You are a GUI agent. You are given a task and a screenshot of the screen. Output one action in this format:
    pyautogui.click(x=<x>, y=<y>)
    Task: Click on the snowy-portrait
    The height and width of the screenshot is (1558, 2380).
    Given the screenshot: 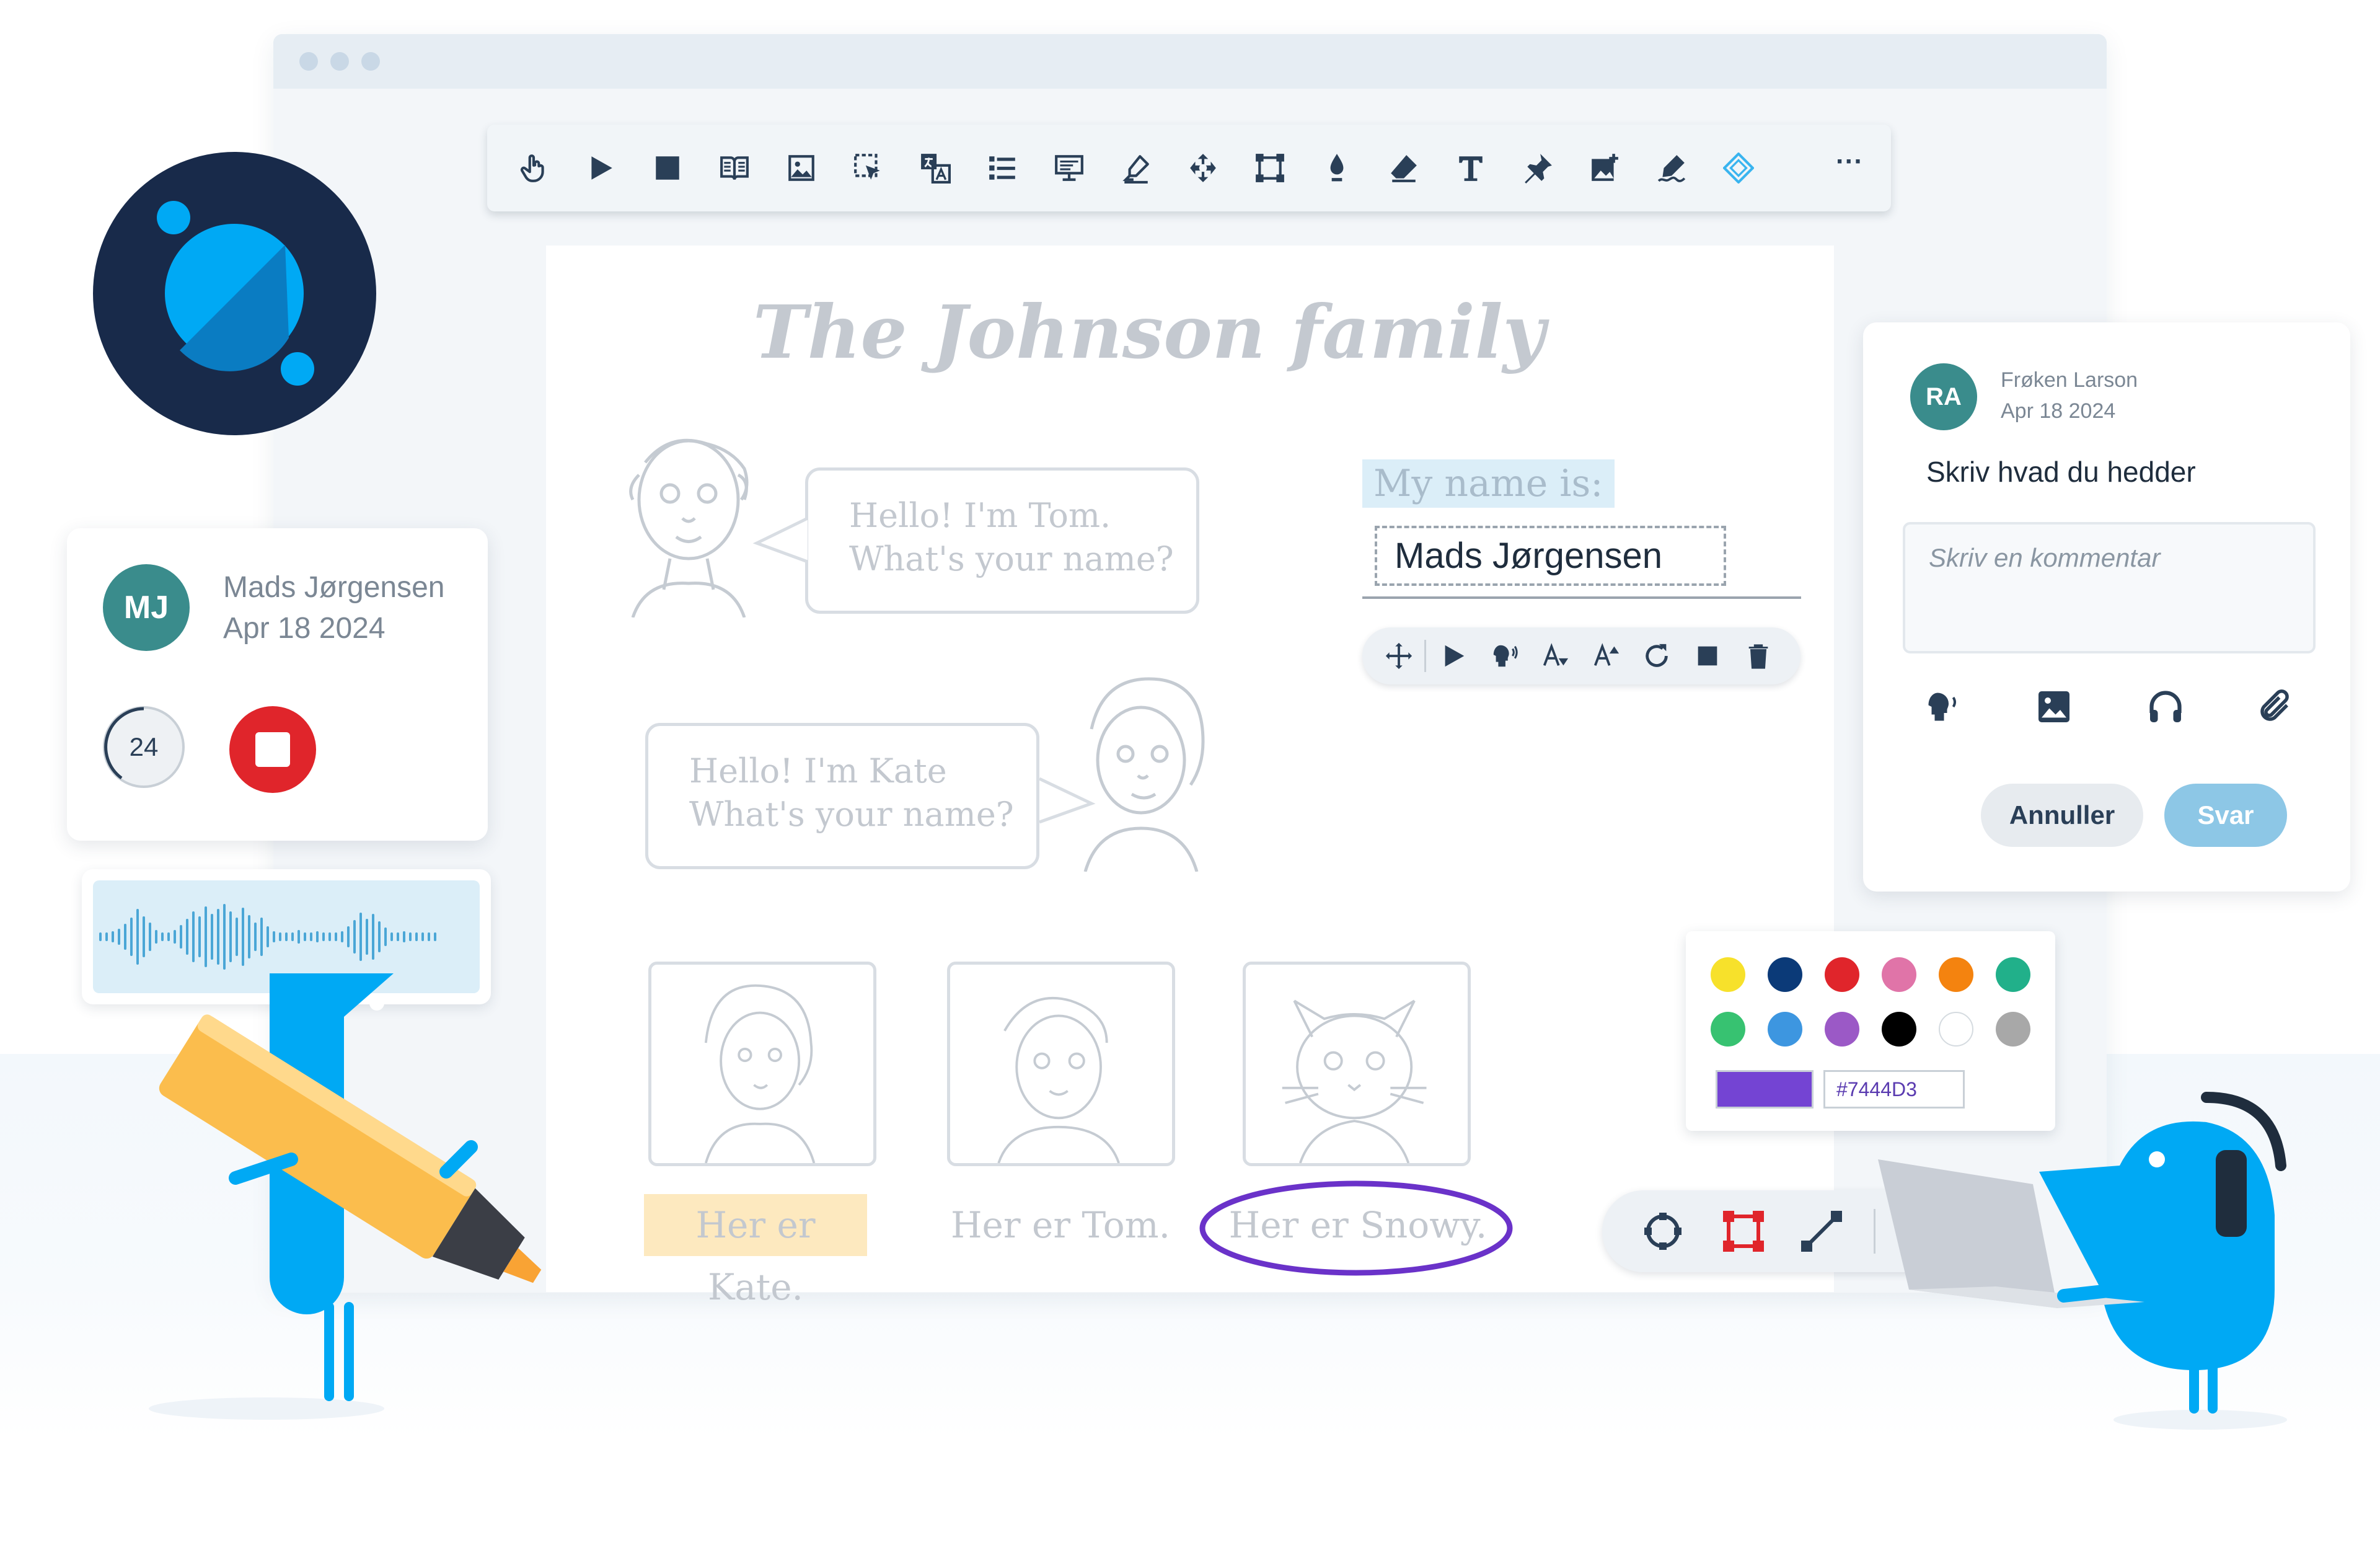 What is the action you would take?
    pyautogui.click(x=1357, y=1064)
    